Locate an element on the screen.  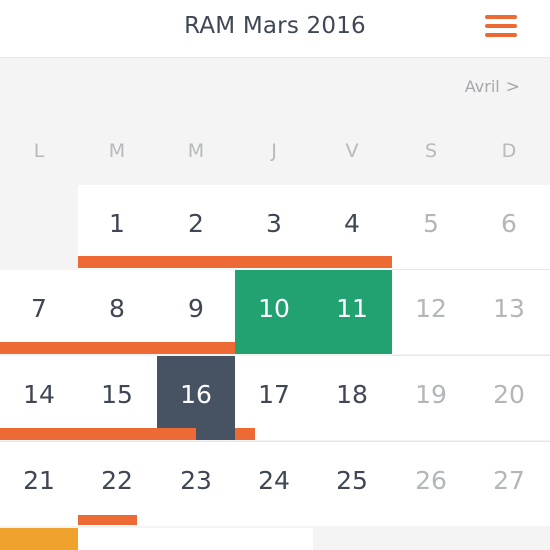
calendar-day: 7 is located at coordinates (39, 308).